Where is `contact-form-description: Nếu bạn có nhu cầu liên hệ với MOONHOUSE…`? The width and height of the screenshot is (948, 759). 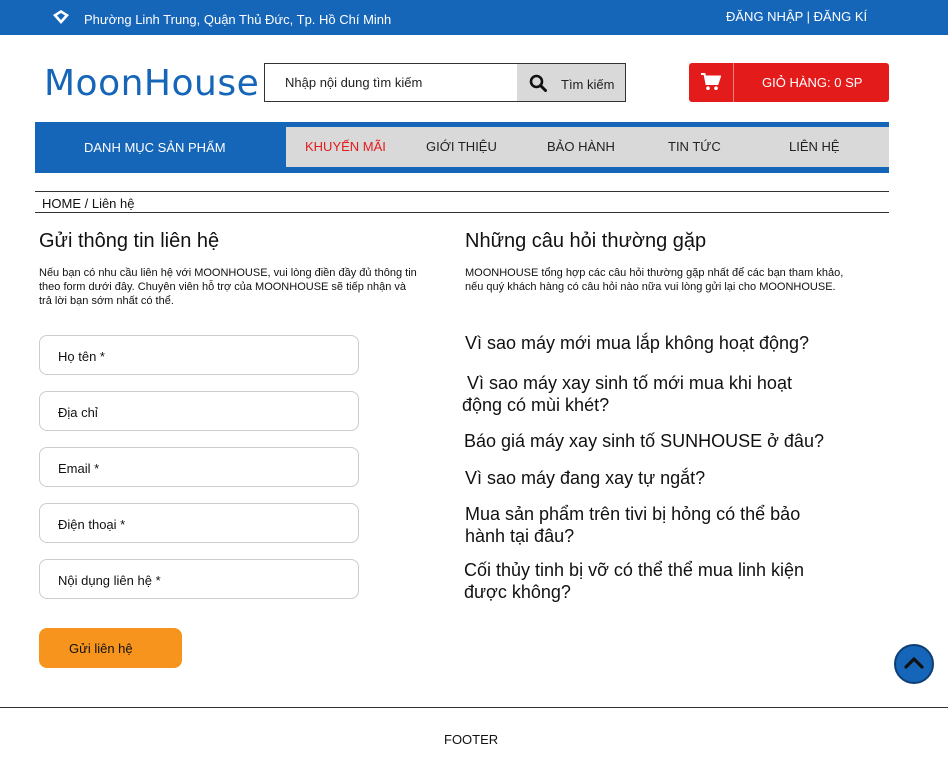 contact-form-description: Nếu bạn có nhu cầu liên hệ với MOONHOUSE… is located at coordinates (228, 287).